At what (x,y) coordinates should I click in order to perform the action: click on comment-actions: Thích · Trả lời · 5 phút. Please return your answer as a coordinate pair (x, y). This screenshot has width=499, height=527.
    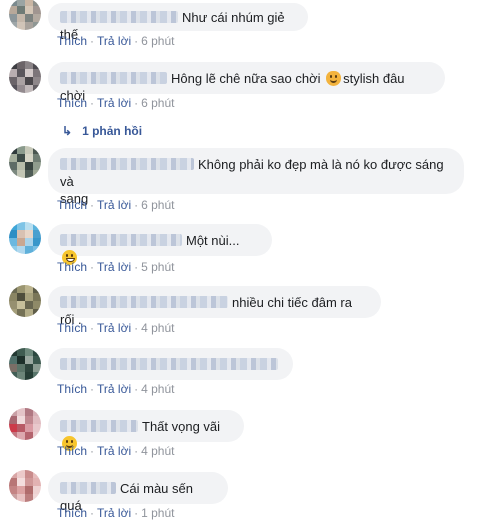
    Looking at the image, I should click on (115, 267).